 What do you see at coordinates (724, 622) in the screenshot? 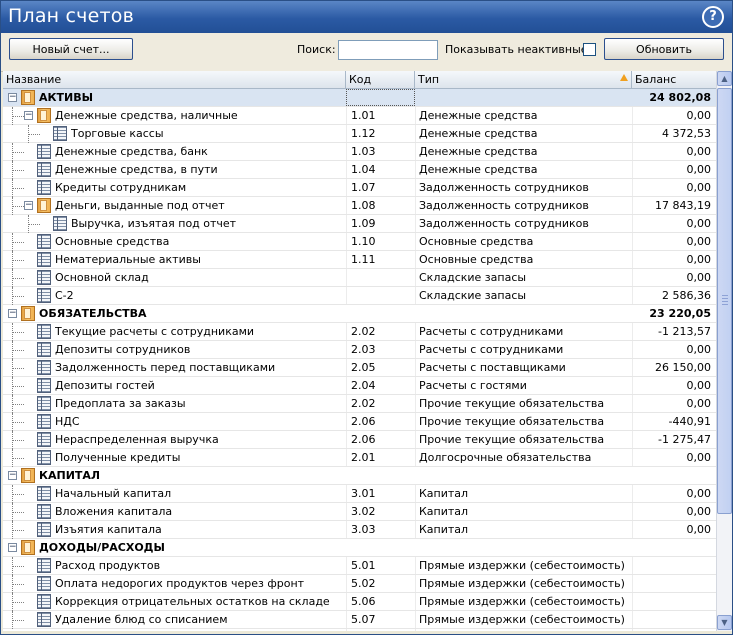
I see `scroll-down-icon: ▼` at bounding box center [724, 622].